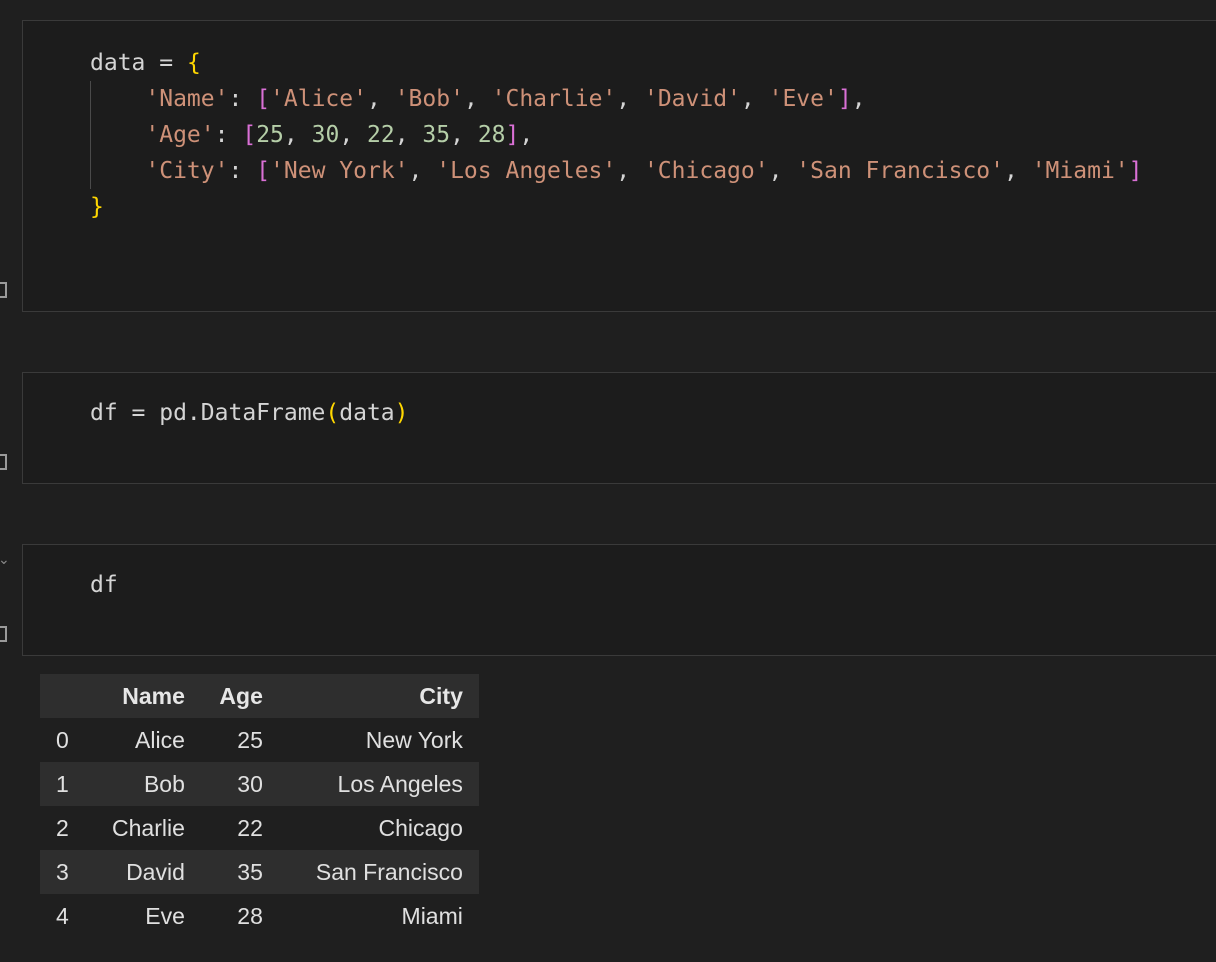  Describe the element at coordinates (1080, 171) in the screenshot. I see `code-token: 'Miami'` at that location.